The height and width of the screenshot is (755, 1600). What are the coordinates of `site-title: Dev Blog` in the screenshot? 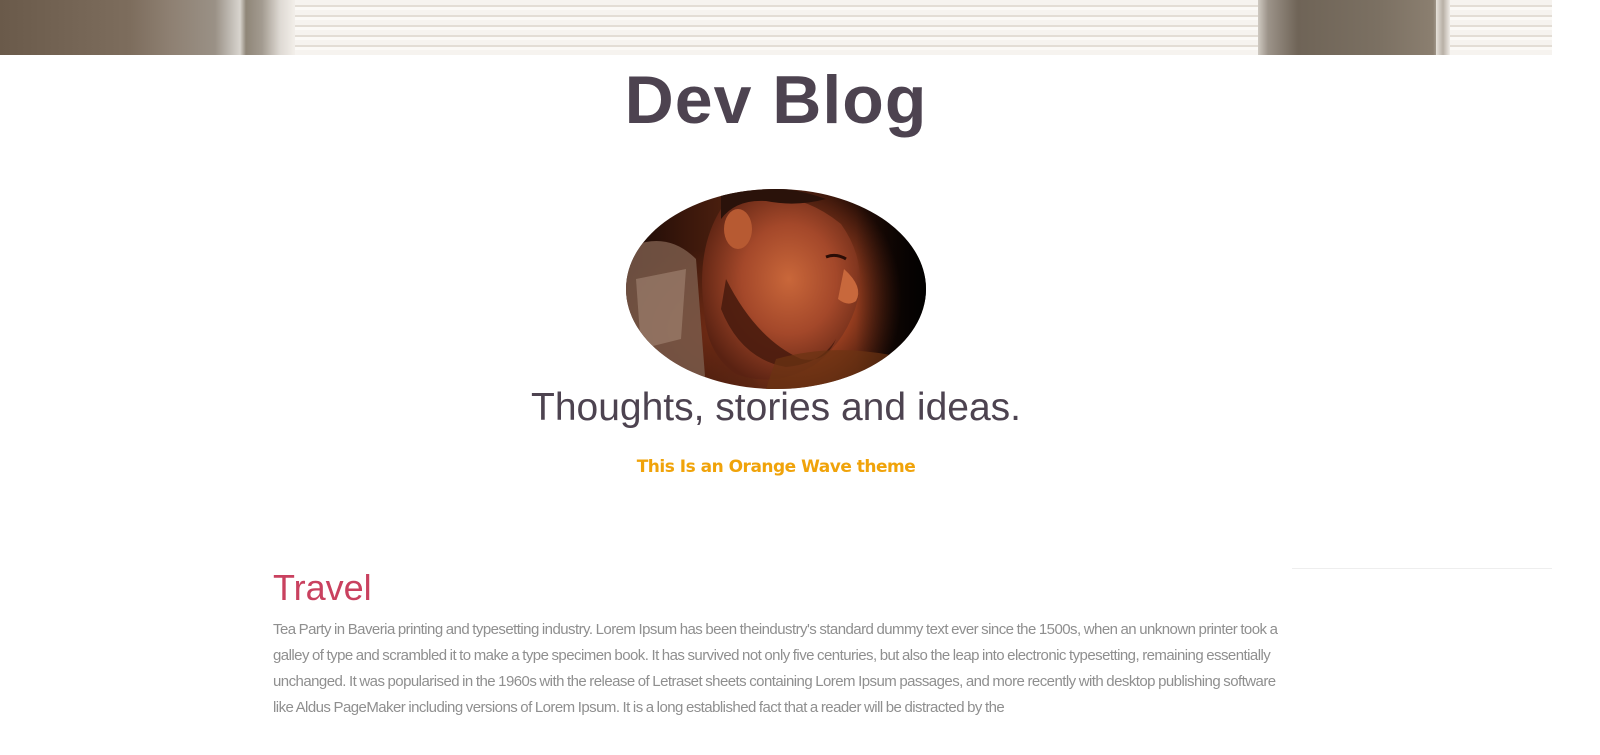 It's located at (776, 100).